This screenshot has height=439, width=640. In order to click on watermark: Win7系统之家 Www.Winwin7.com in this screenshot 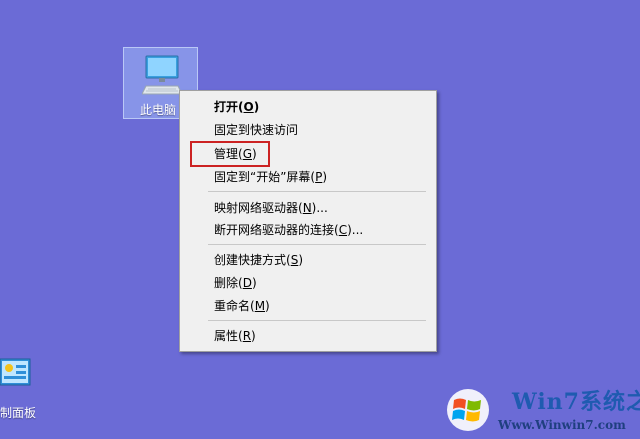, I will do `click(540, 409)`.